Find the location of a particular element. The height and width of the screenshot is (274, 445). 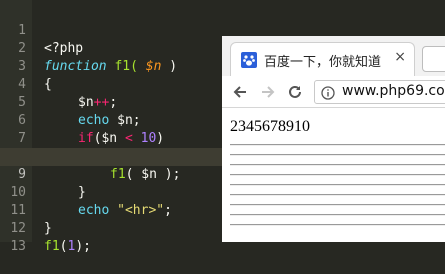

reload-icon is located at coordinates (295, 92).